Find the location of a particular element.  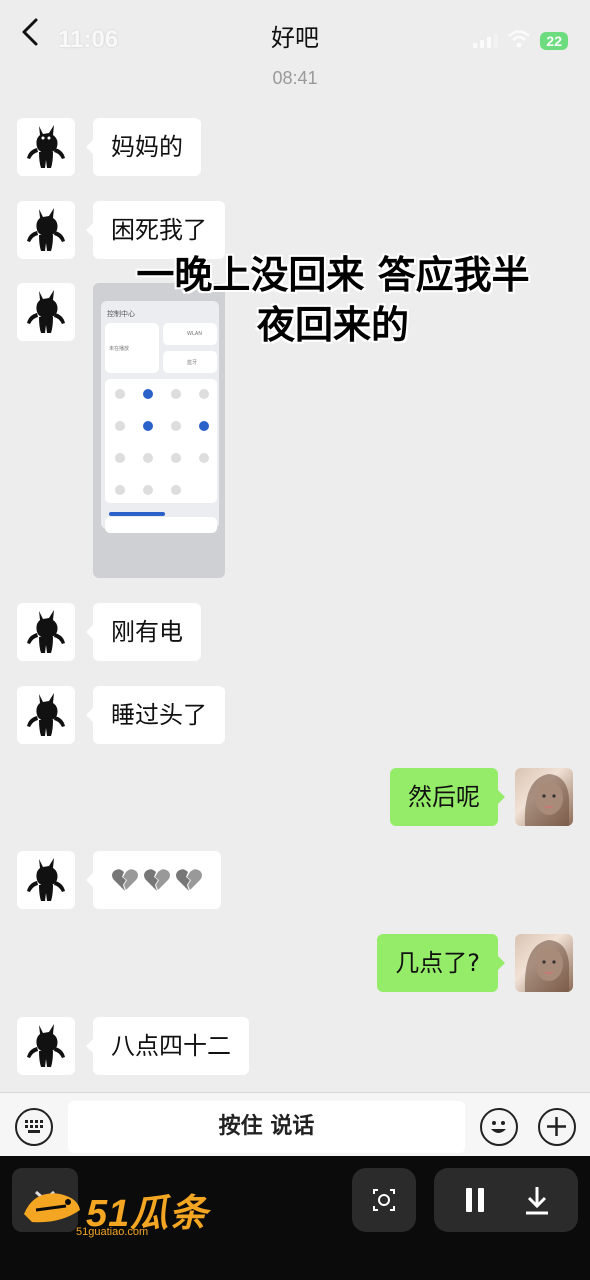

wifi-icon is located at coordinates (519, 41).